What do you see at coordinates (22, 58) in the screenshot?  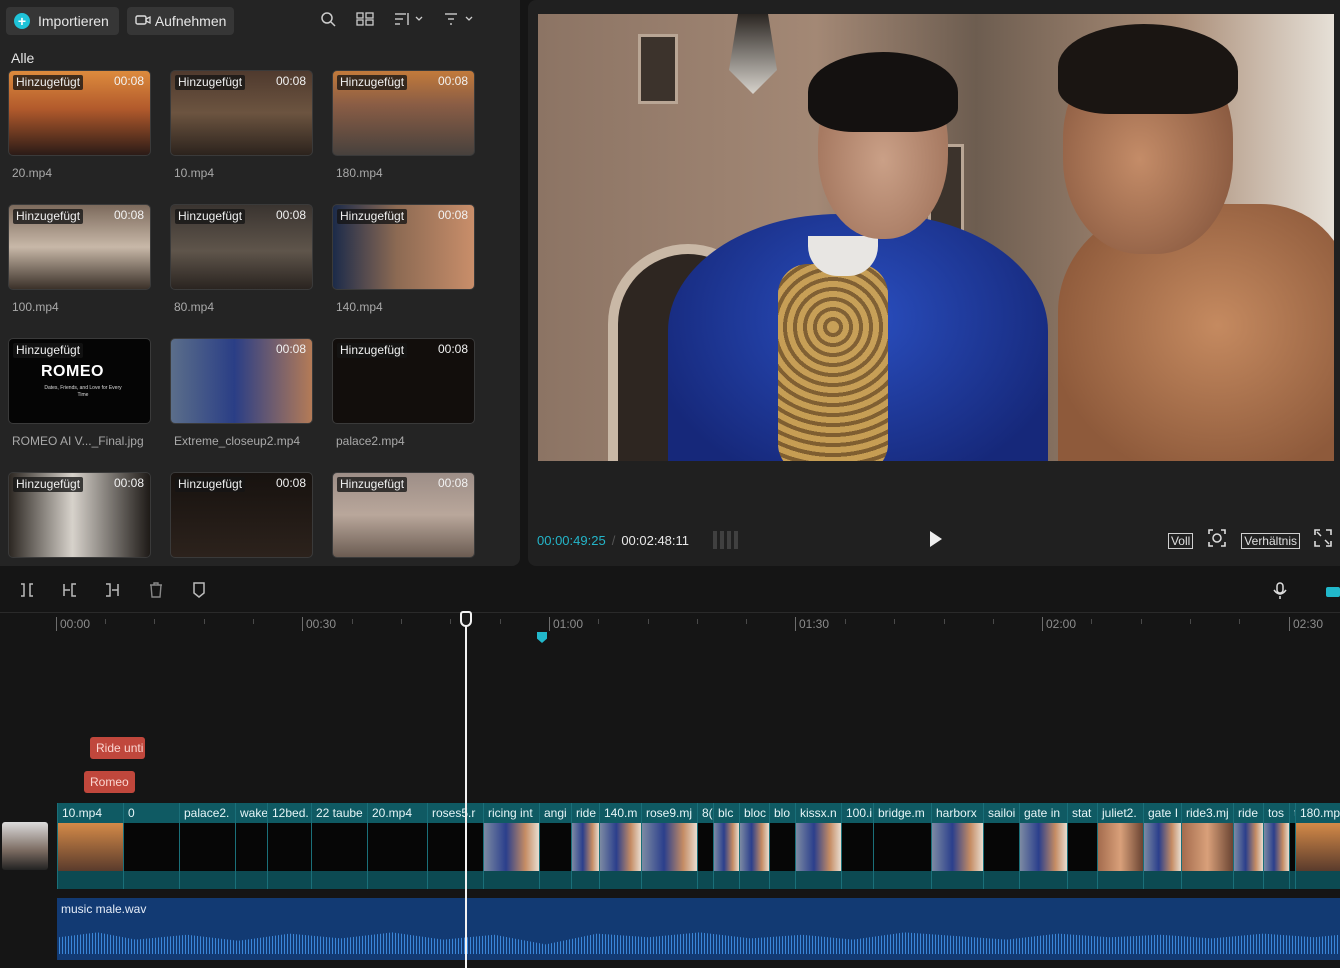 I see `filter-all-label: Alle` at bounding box center [22, 58].